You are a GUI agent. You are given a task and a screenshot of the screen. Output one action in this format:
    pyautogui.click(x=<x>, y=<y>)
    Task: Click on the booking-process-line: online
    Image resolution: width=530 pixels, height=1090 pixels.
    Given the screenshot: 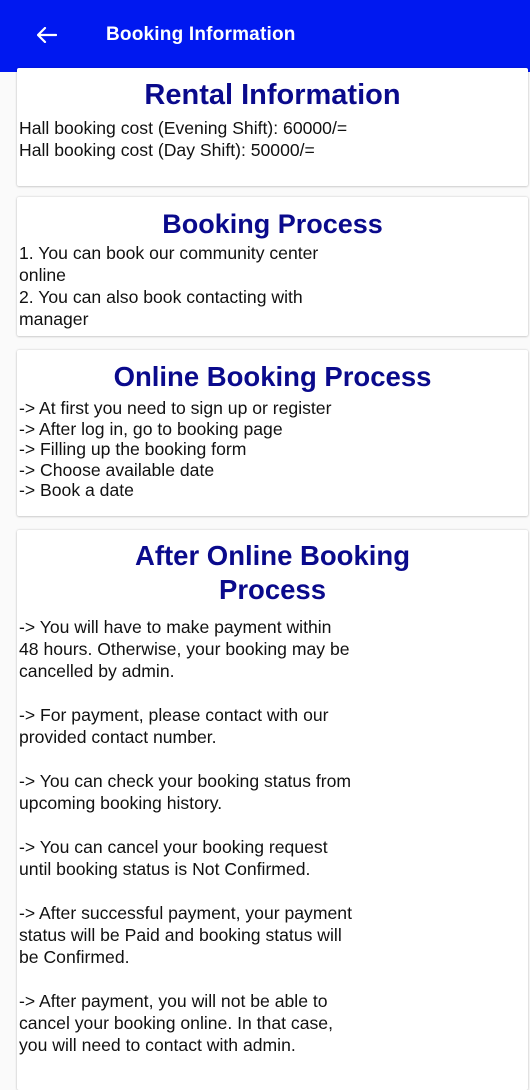 What is the action you would take?
    pyautogui.click(x=42, y=275)
    